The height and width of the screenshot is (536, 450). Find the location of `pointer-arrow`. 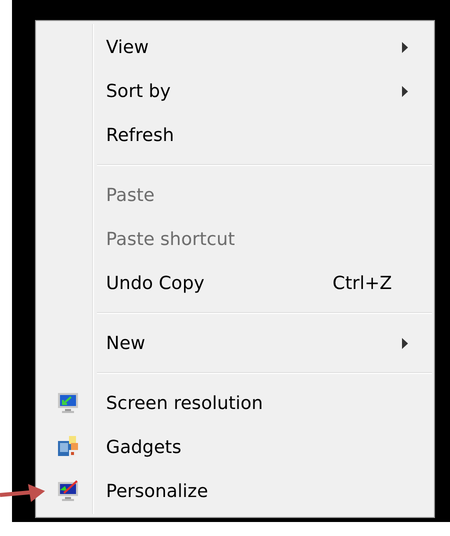

pointer-arrow is located at coordinates (23, 493).